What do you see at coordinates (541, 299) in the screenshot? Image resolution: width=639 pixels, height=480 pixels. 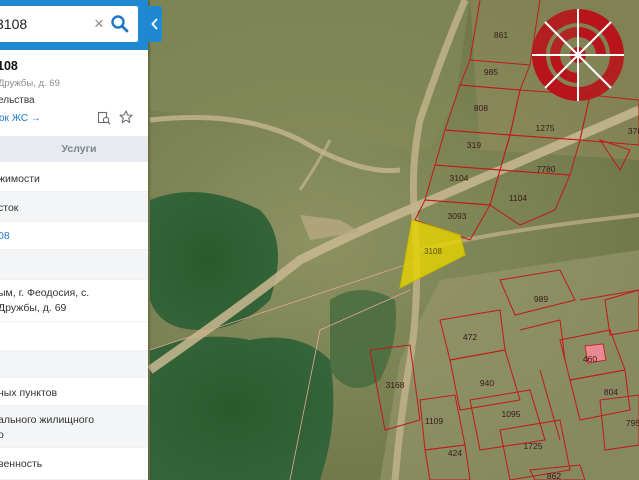 I see `label-989: 989` at bounding box center [541, 299].